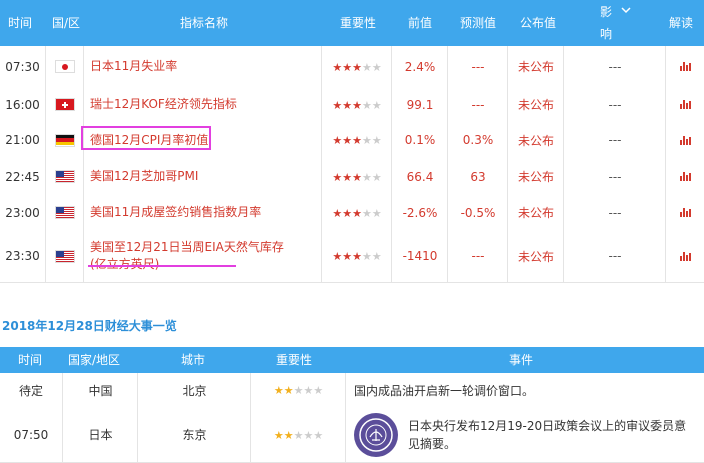 The width and height of the screenshot is (704, 463). Describe the element at coordinates (477, 140) in the screenshot. I see `table-cell: 0.3%` at that location.